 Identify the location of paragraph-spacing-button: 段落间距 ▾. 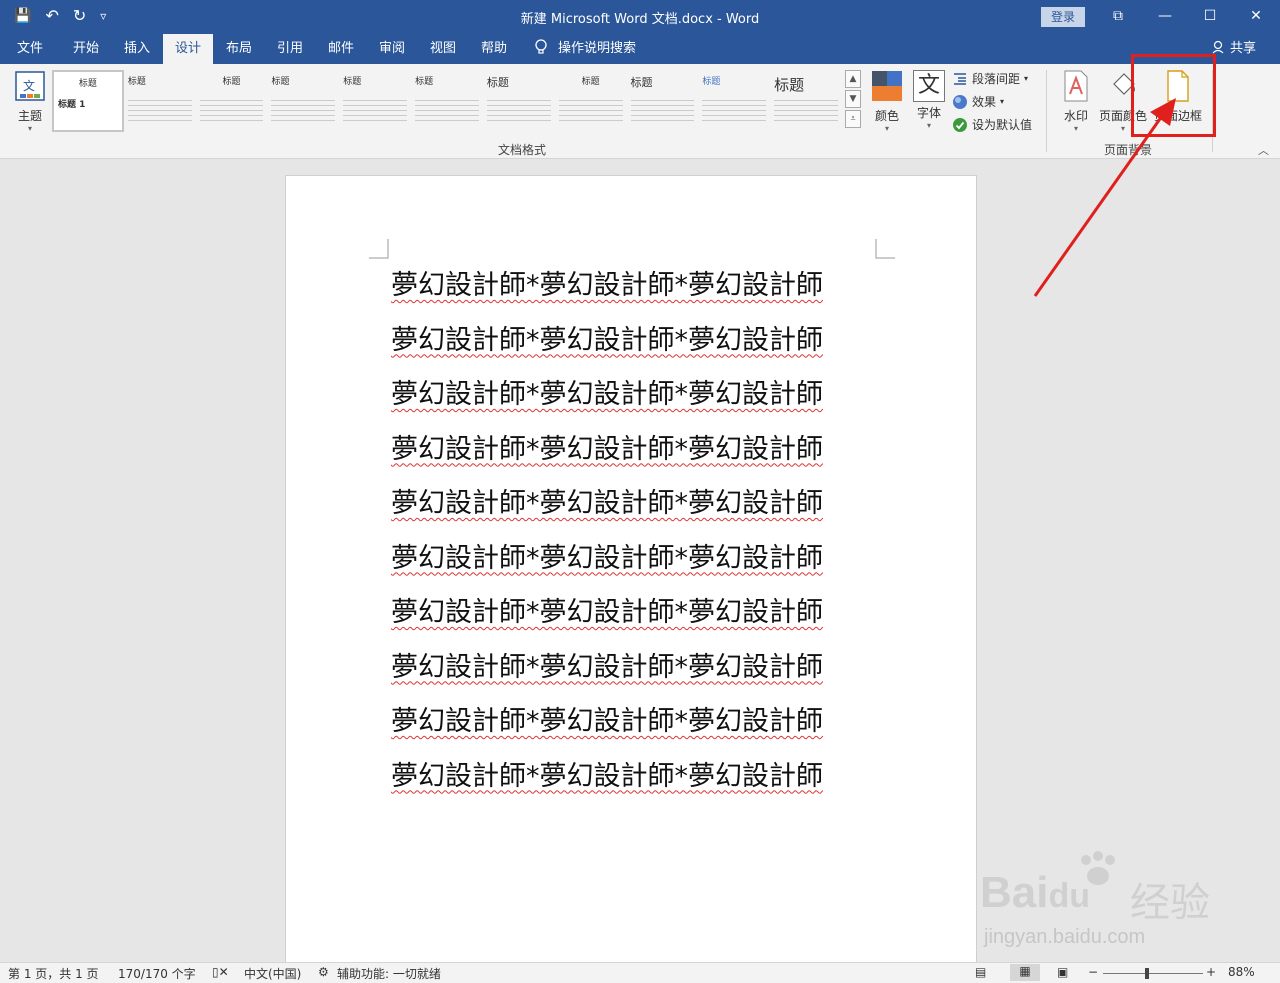
(990, 78).